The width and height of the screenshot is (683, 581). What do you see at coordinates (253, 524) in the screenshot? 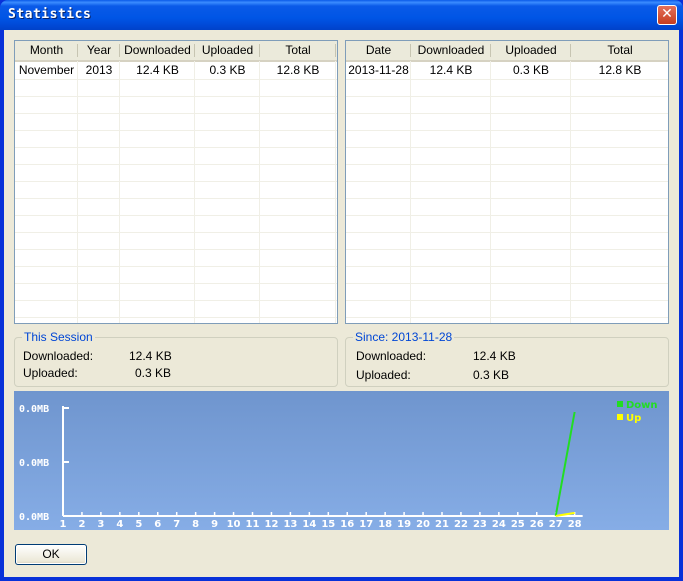
I see `x-tick-label: 11` at bounding box center [253, 524].